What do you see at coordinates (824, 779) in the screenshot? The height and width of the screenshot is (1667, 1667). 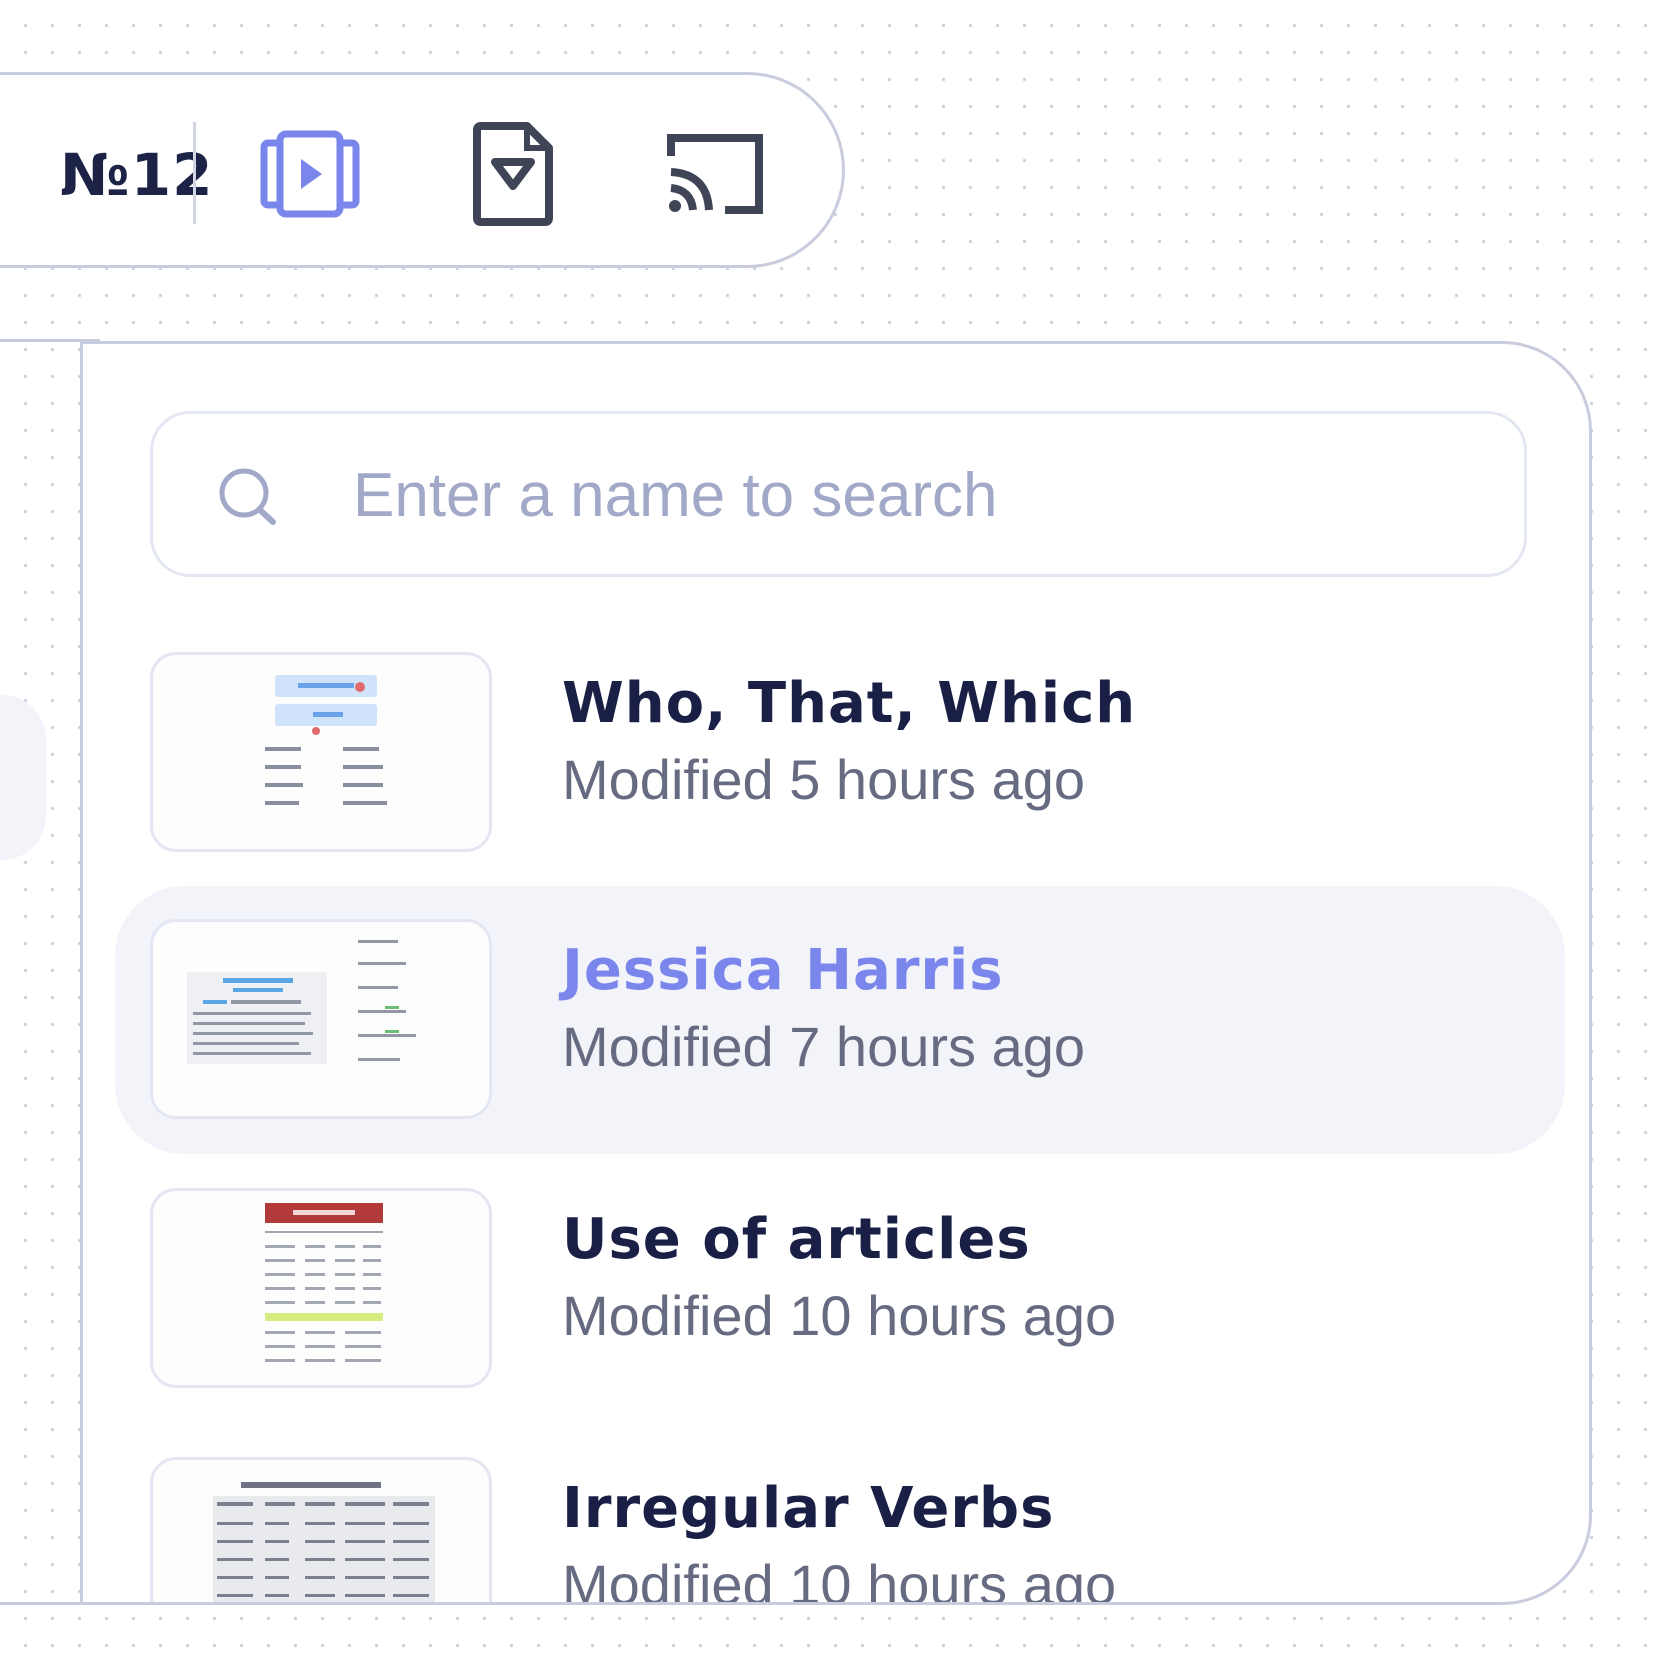 I see `document-modified-time: Modified 5 hours ago` at bounding box center [824, 779].